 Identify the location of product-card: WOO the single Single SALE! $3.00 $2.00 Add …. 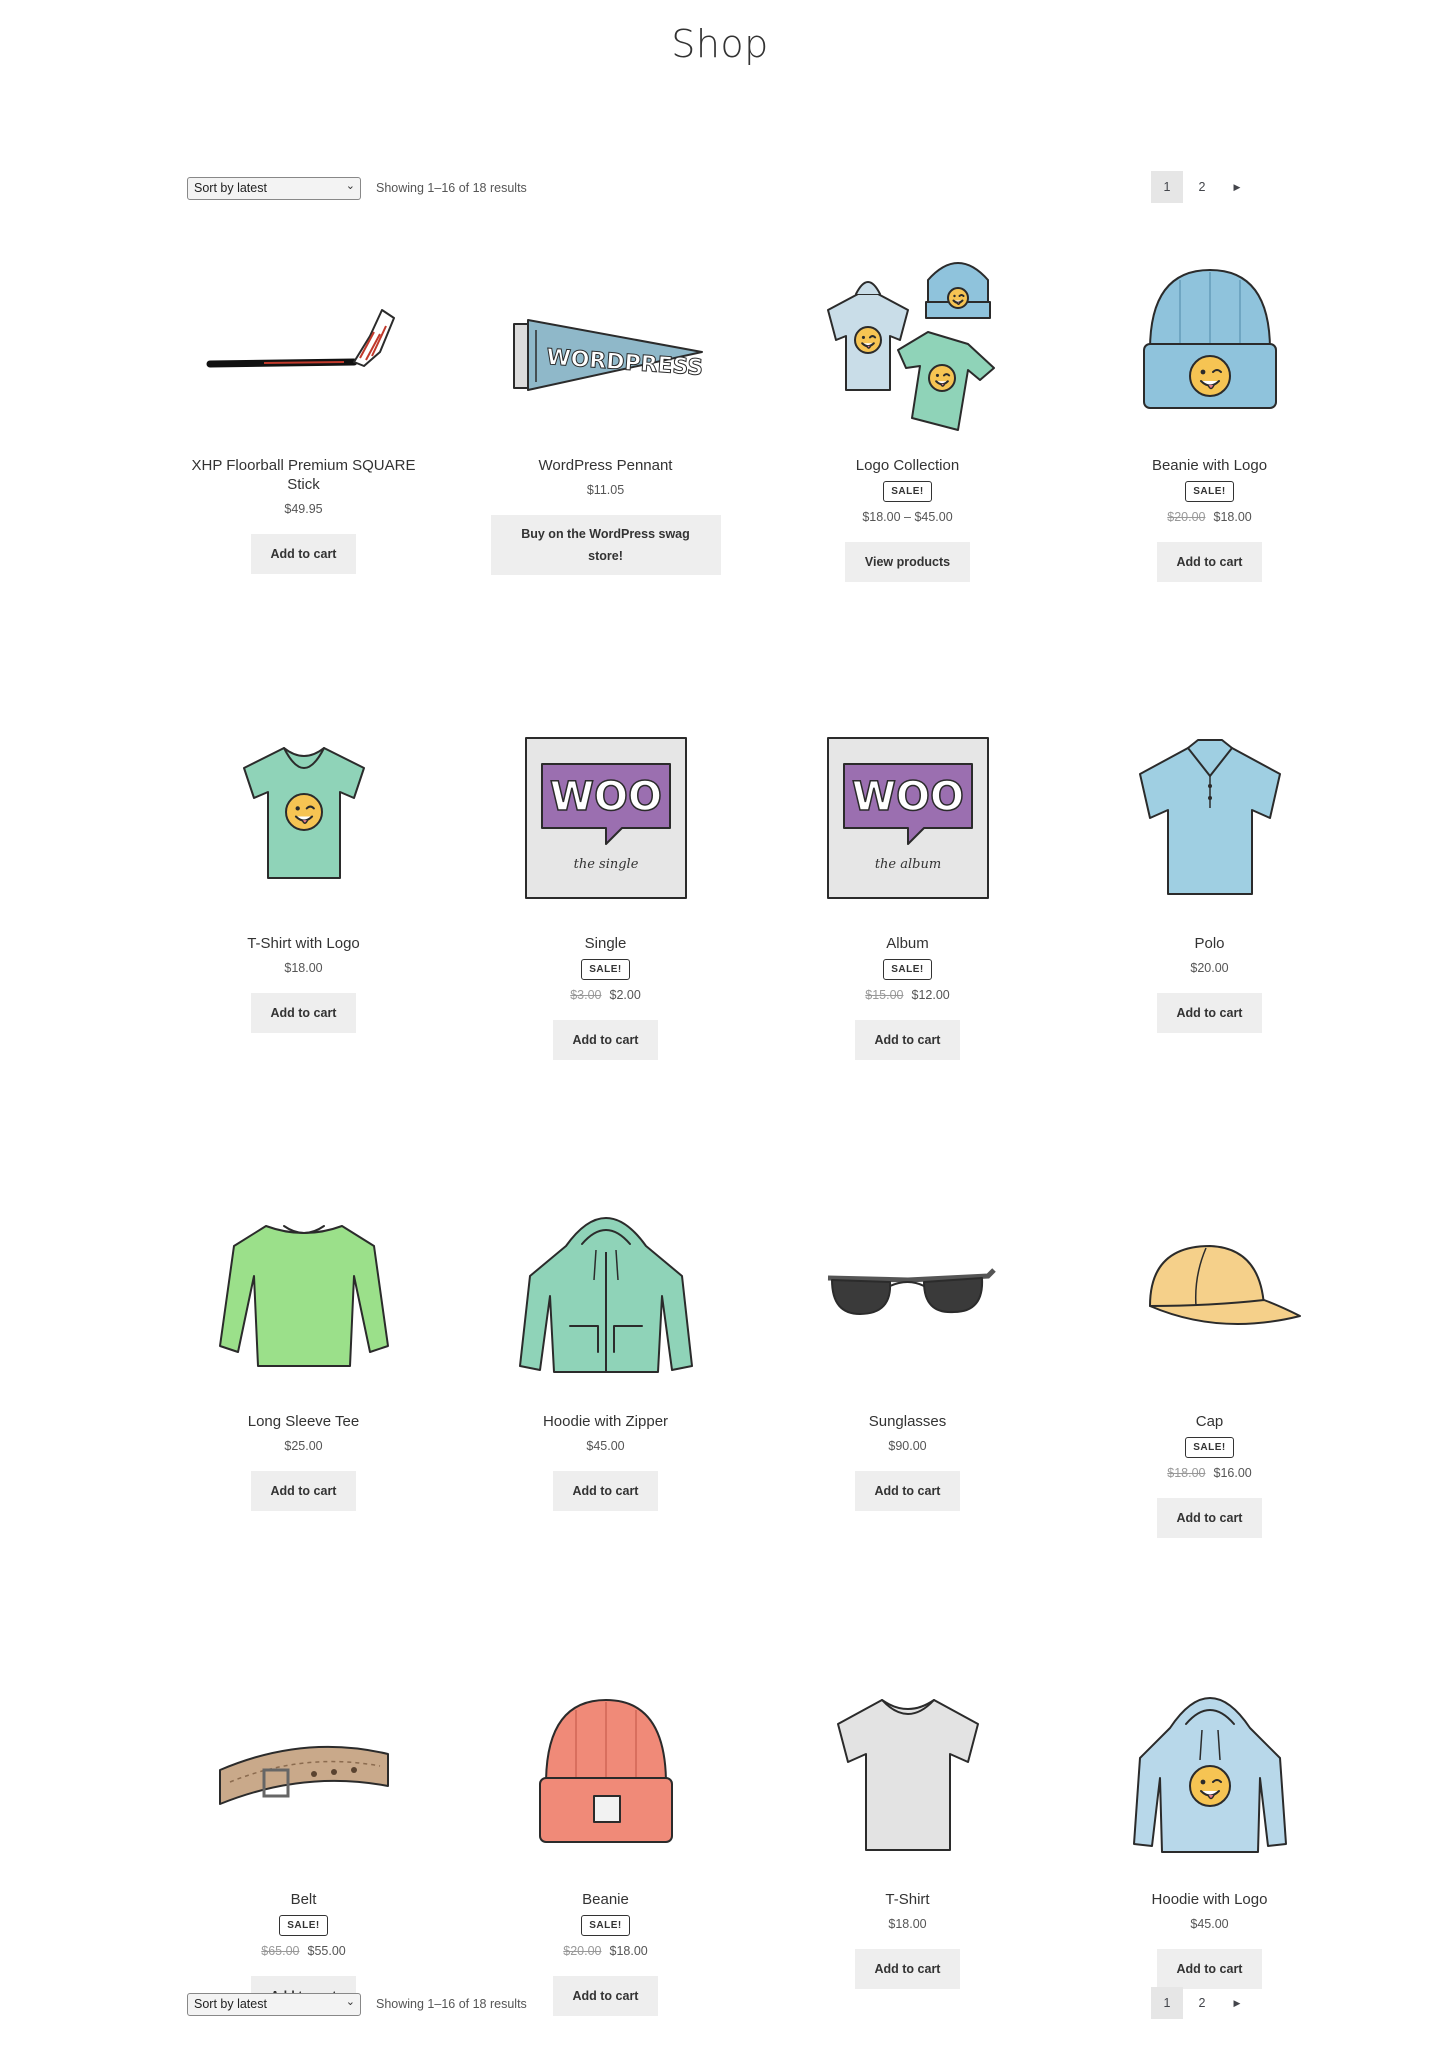
(605, 889).